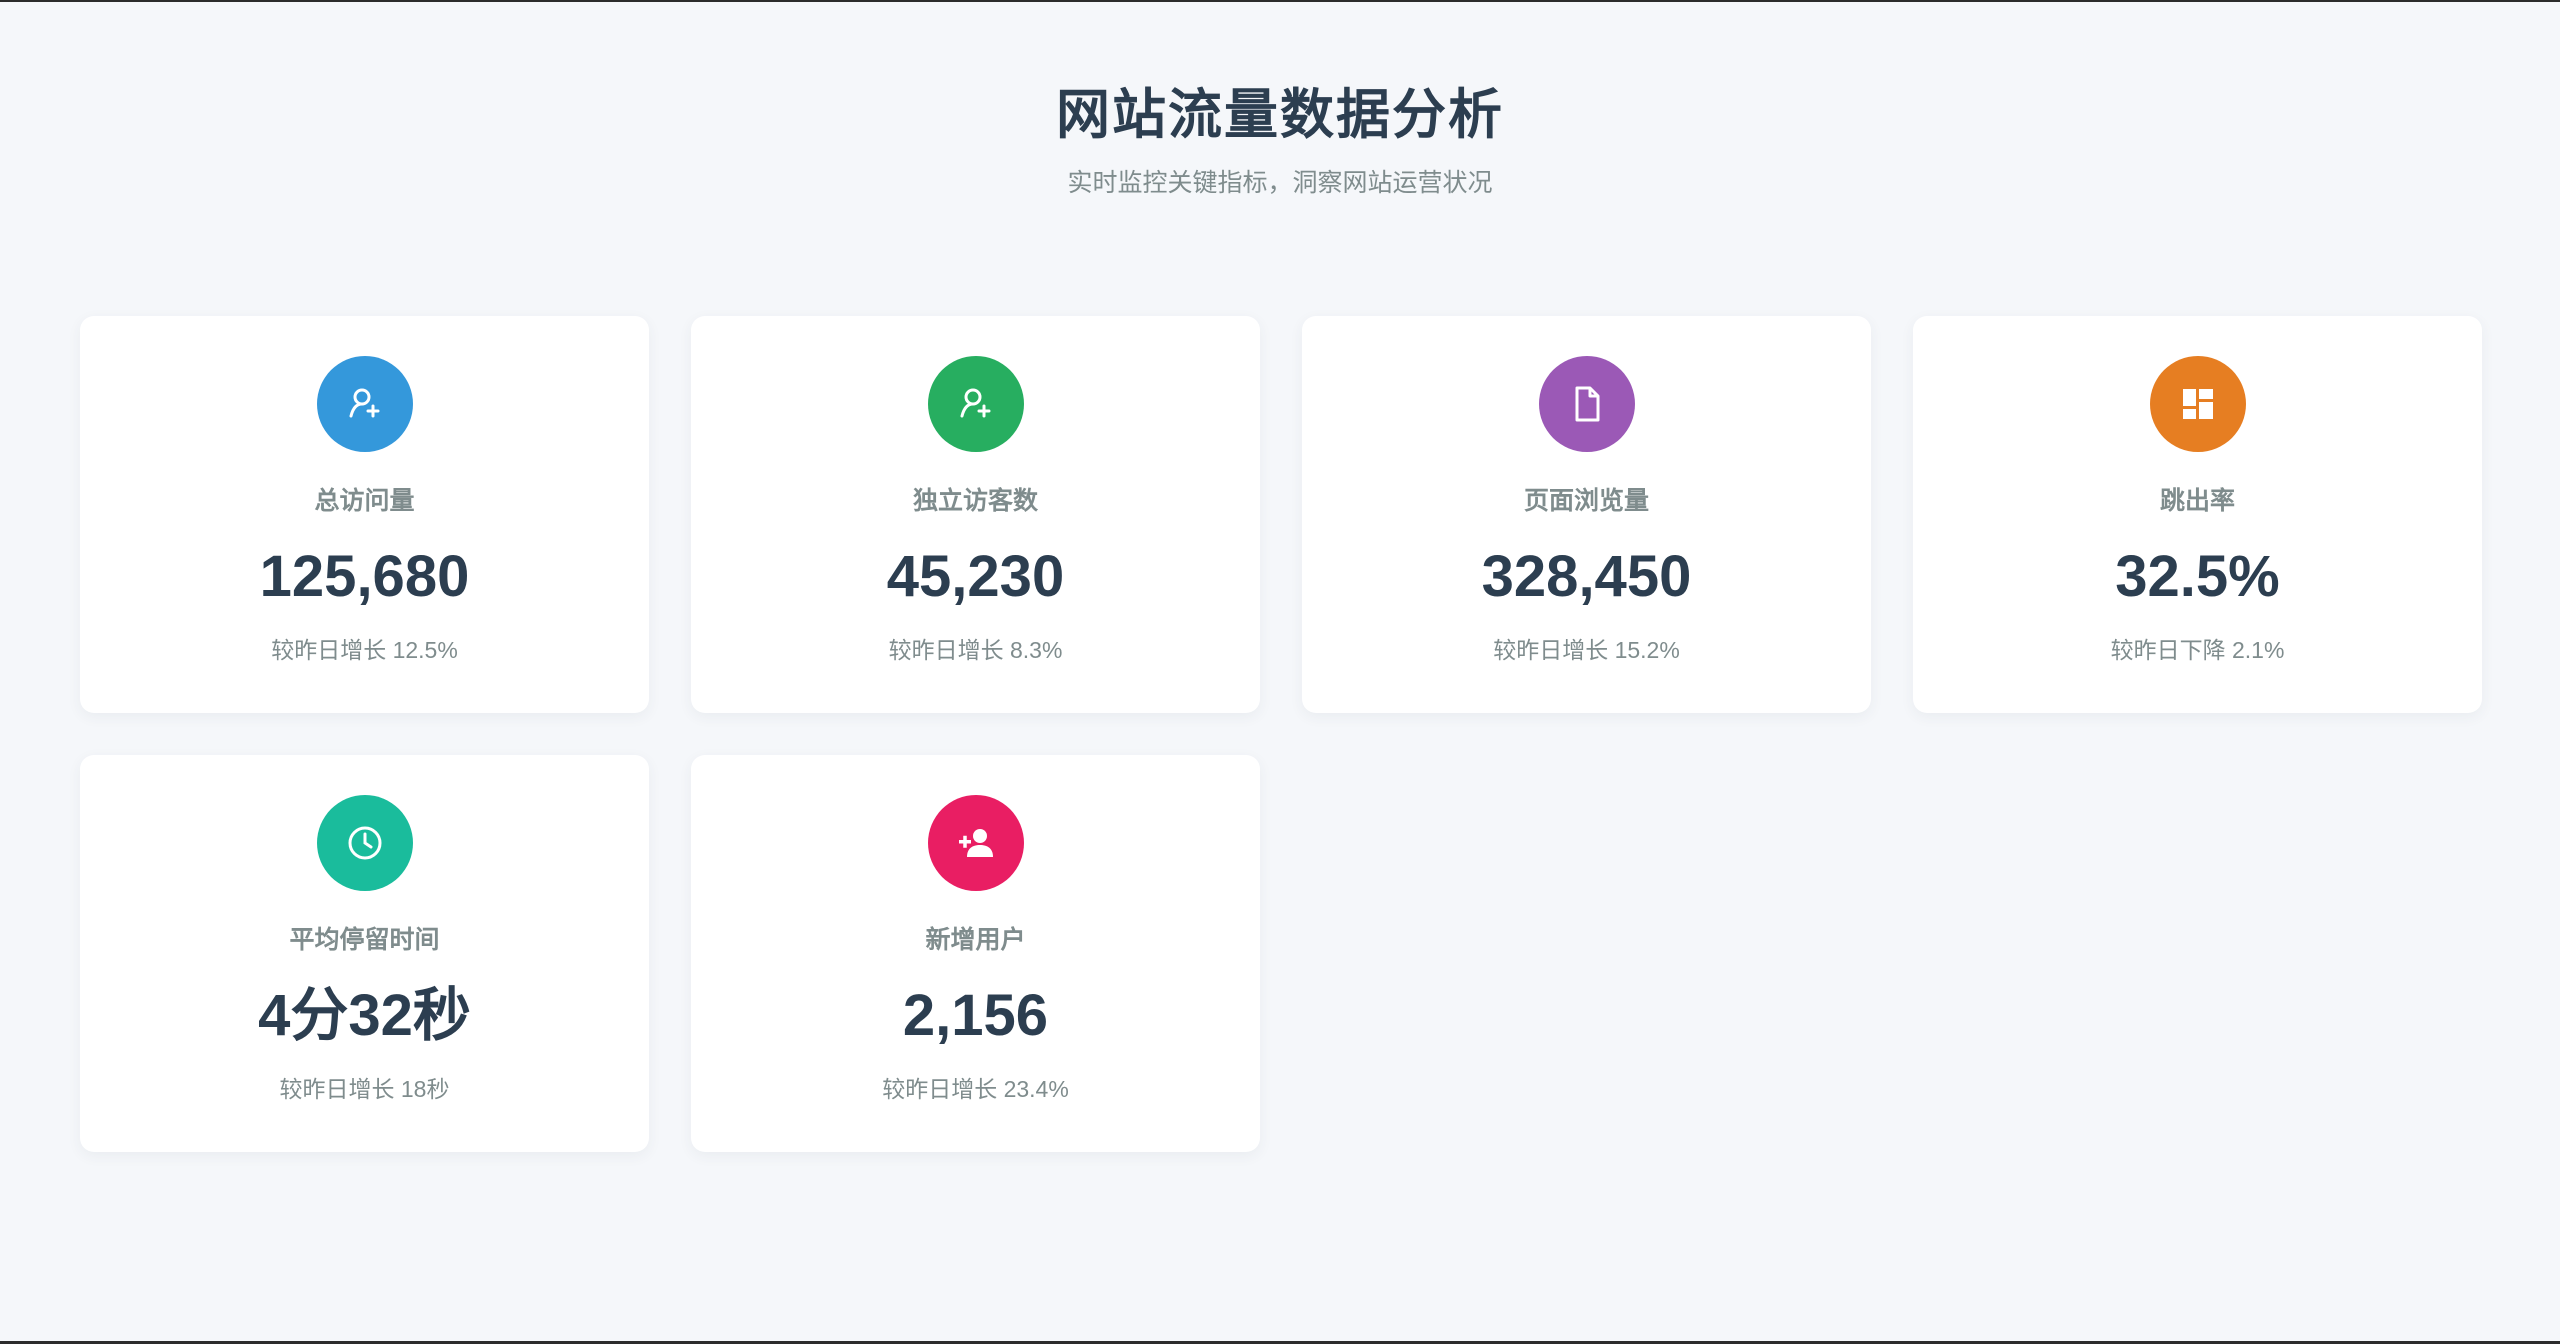 The width and height of the screenshot is (2560, 1344). What do you see at coordinates (2197, 576) in the screenshot?
I see `stat-value: 32.5%` at bounding box center [2197, 576].